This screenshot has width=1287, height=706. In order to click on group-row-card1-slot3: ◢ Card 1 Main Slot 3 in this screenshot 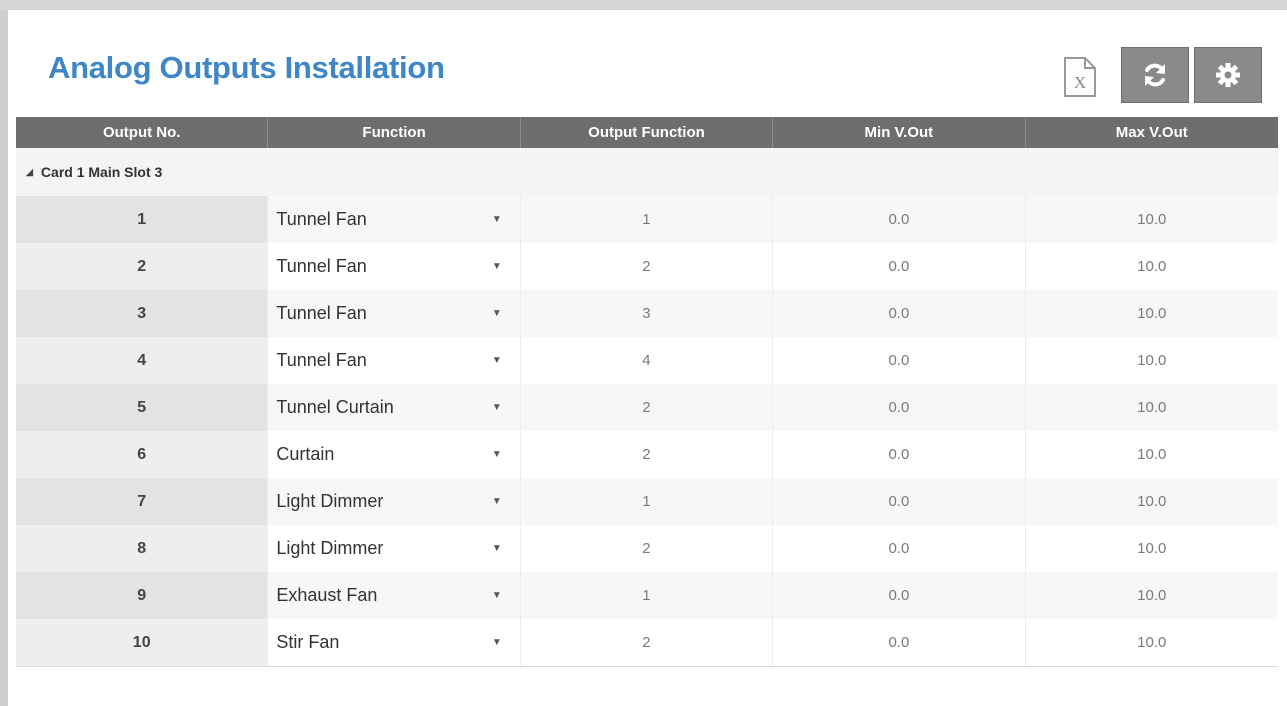, I will do `click(647, 172)`.